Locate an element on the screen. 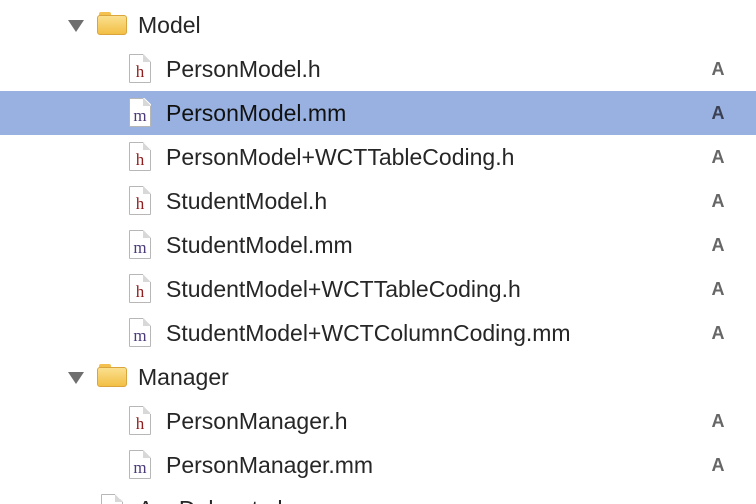 This screenshot has width=756, height=504. file-name: PersonManager.h is located at coordinates (257, 421).